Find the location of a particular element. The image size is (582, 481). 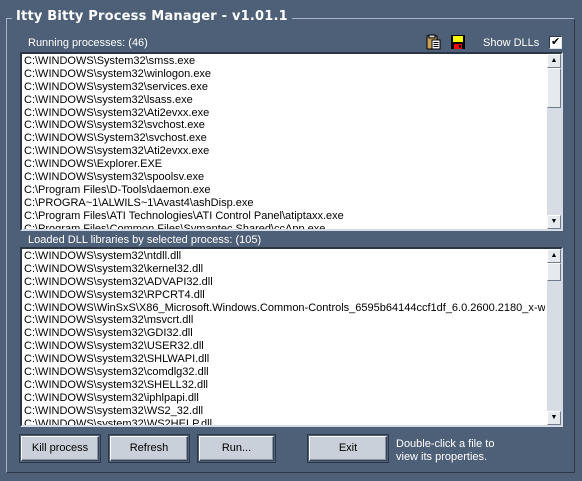

floppy-disk-icon is located at coordinates (458, 42).